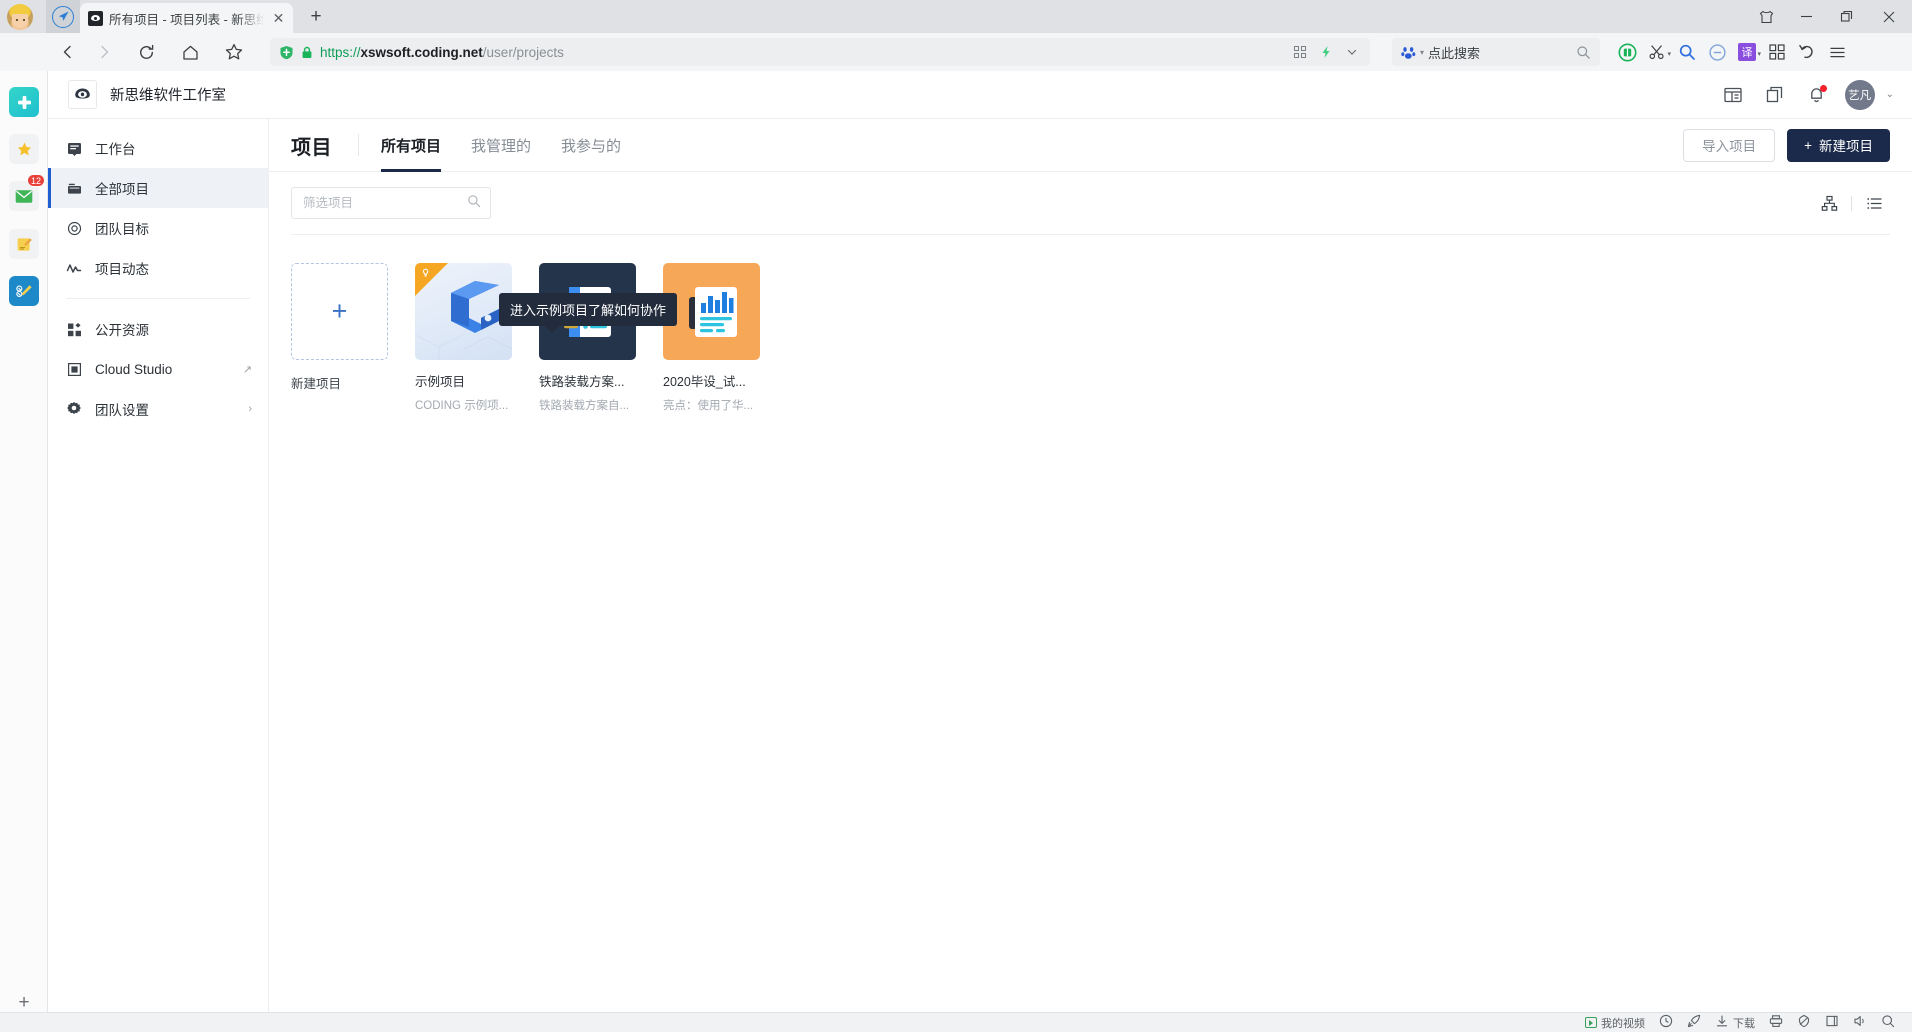 This screenshot has height=1032, width=1912. I want to click on browser-app-tab-icon, so click(63, 16).